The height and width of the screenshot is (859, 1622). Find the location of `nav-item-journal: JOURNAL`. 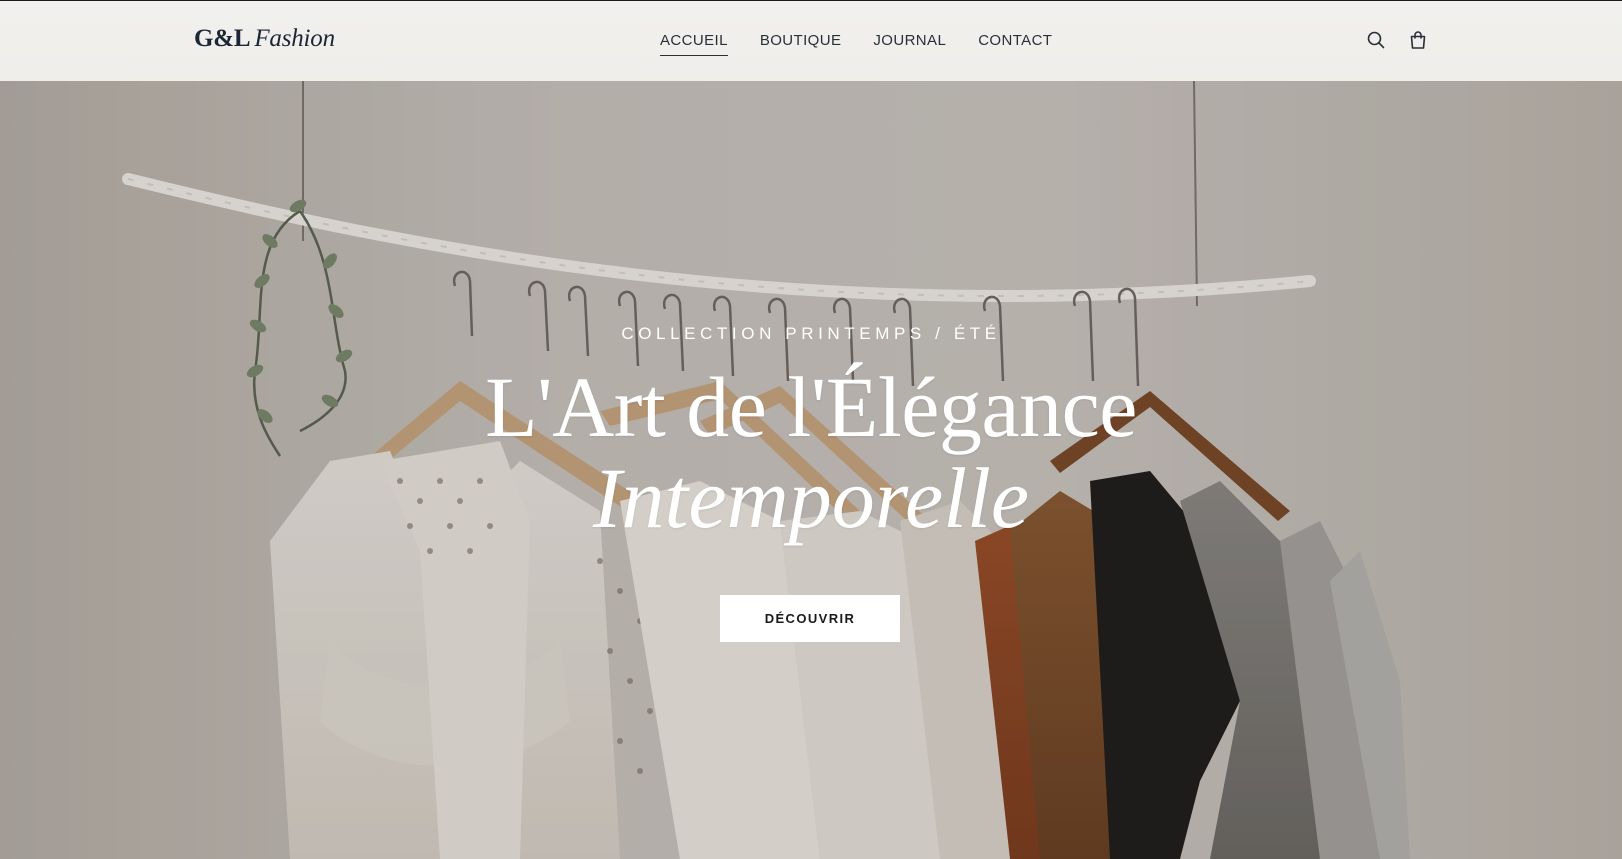

nav-item-journal: JOURNAL is located at coordinates (909, 43).